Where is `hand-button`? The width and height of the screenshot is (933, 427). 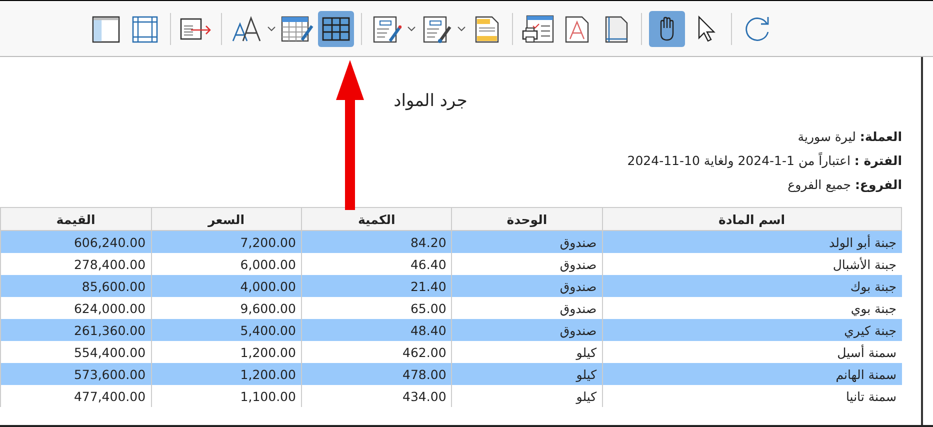 hand-button is located at coordinates (667, 28).